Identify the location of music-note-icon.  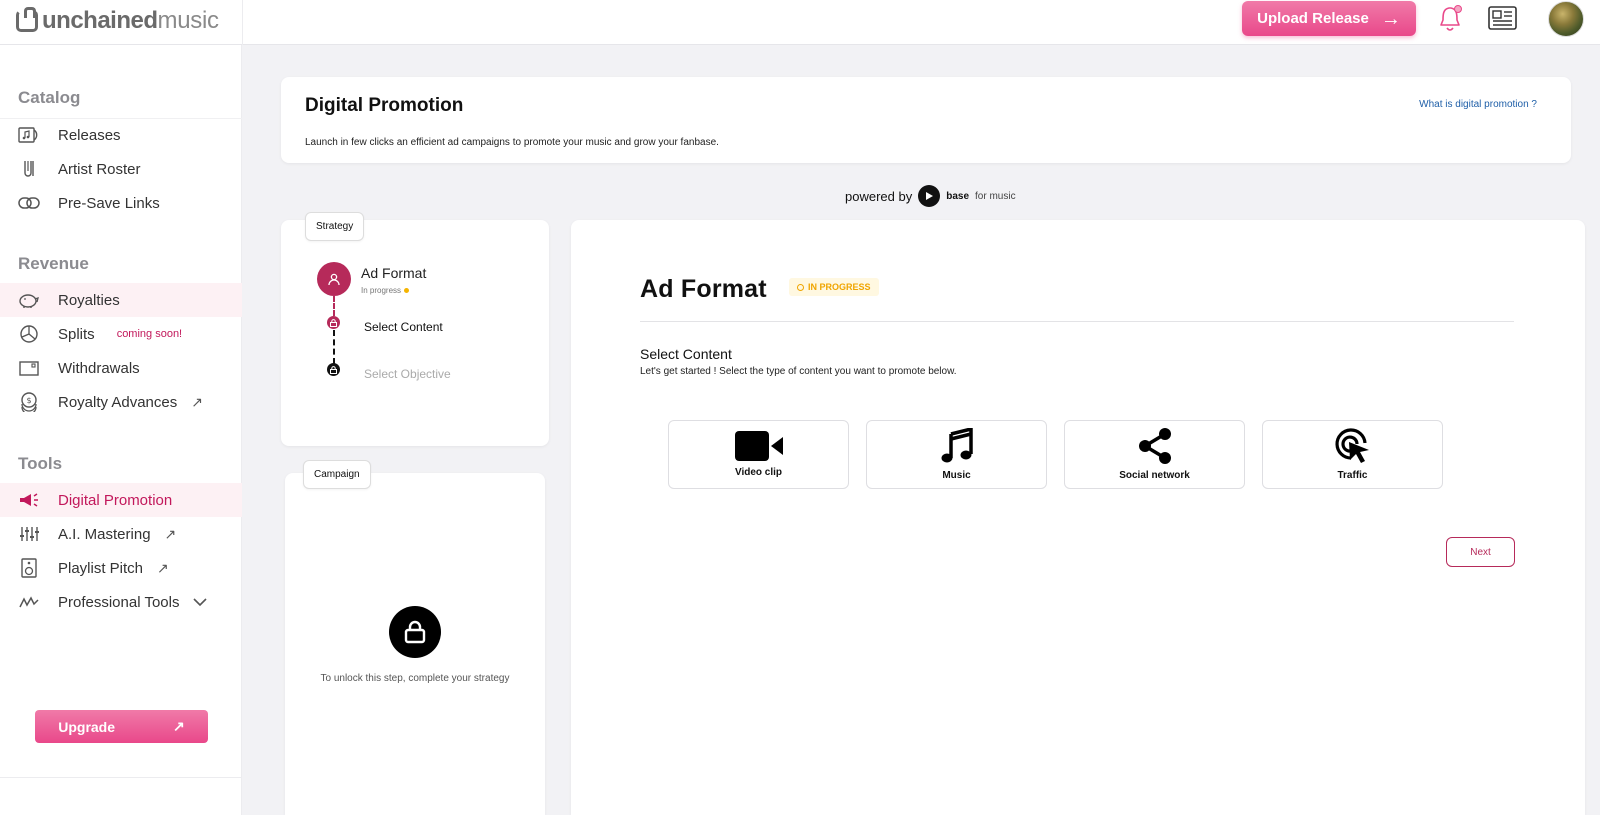
(957, 445).